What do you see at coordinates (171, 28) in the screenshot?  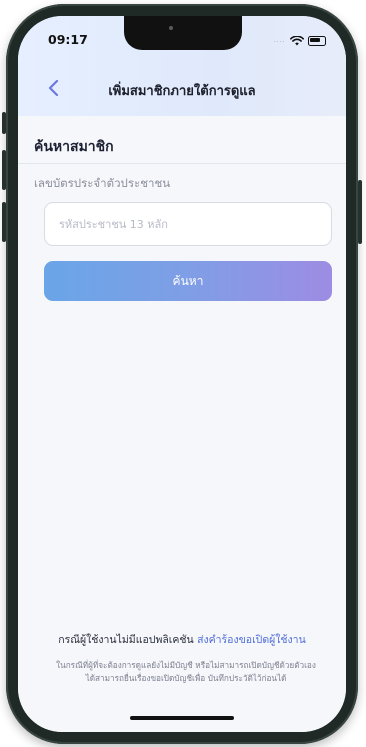 I see `camera-dot` at bounding box center [171, 28].